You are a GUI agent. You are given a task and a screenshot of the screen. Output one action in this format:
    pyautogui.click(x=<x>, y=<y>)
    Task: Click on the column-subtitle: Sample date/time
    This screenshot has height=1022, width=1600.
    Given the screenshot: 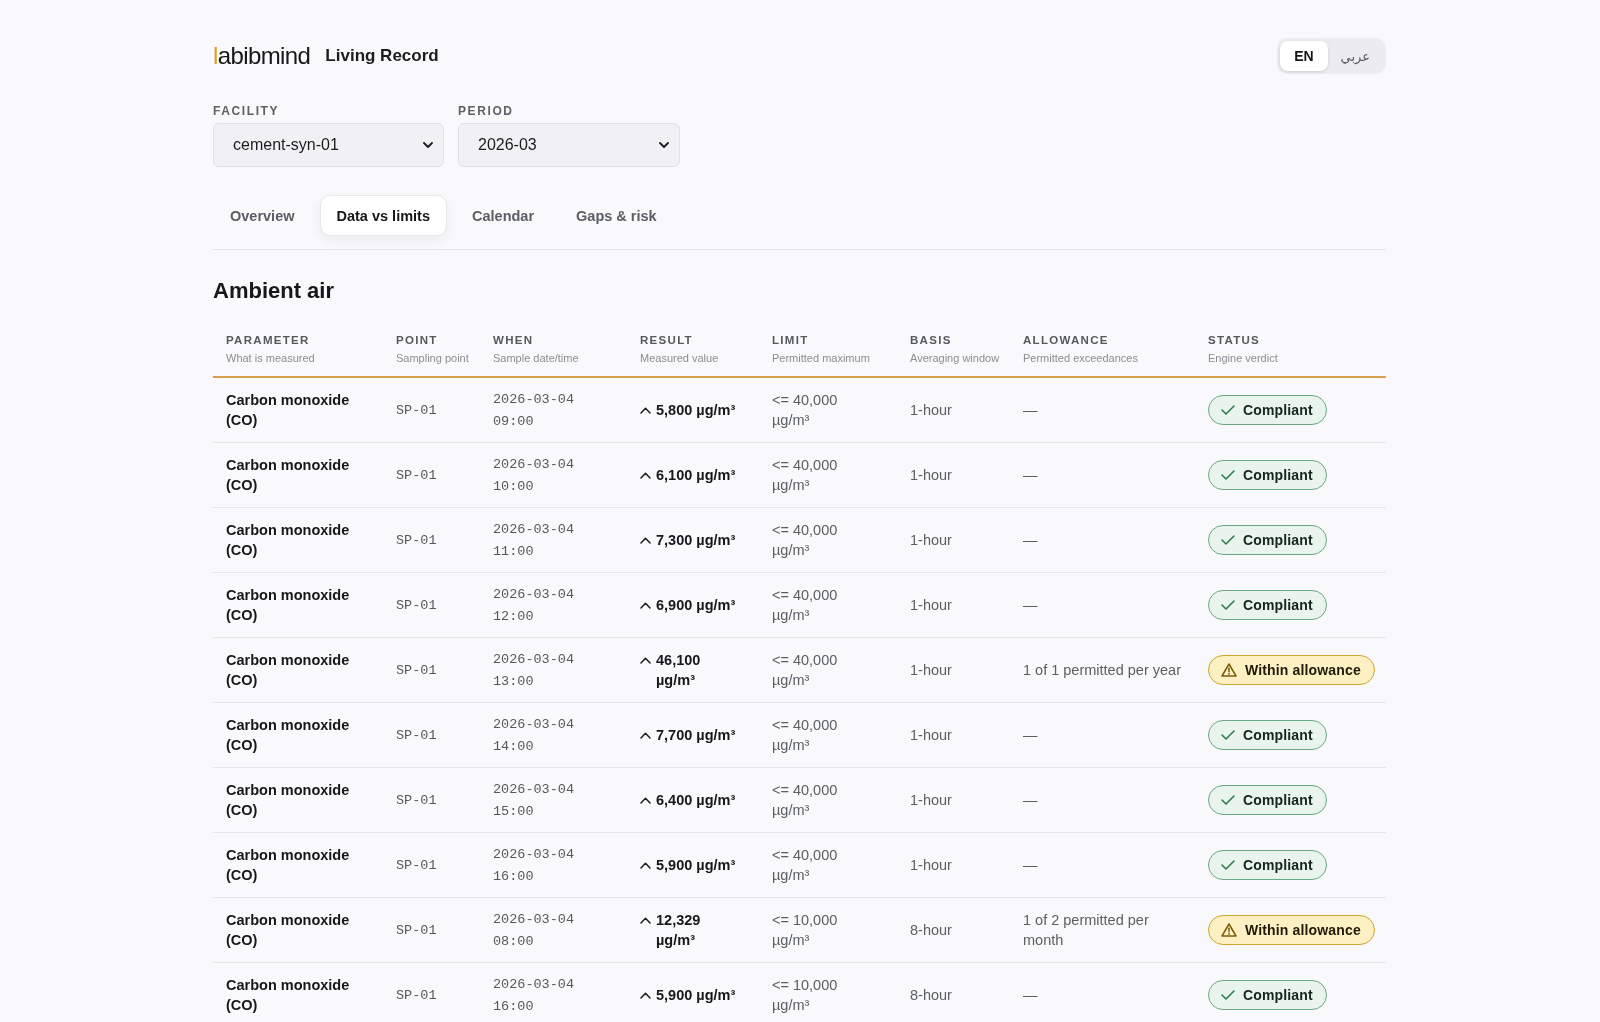 What is the action you would take?
    pyautogui.click(x=536, y=358)
    